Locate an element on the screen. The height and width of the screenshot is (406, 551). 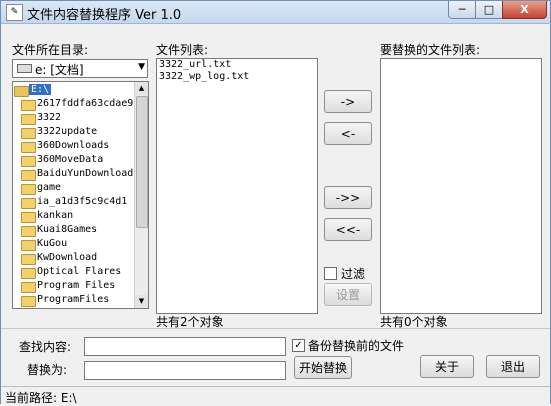
filter-label: 过滤 is located at coordinates (353, 274).